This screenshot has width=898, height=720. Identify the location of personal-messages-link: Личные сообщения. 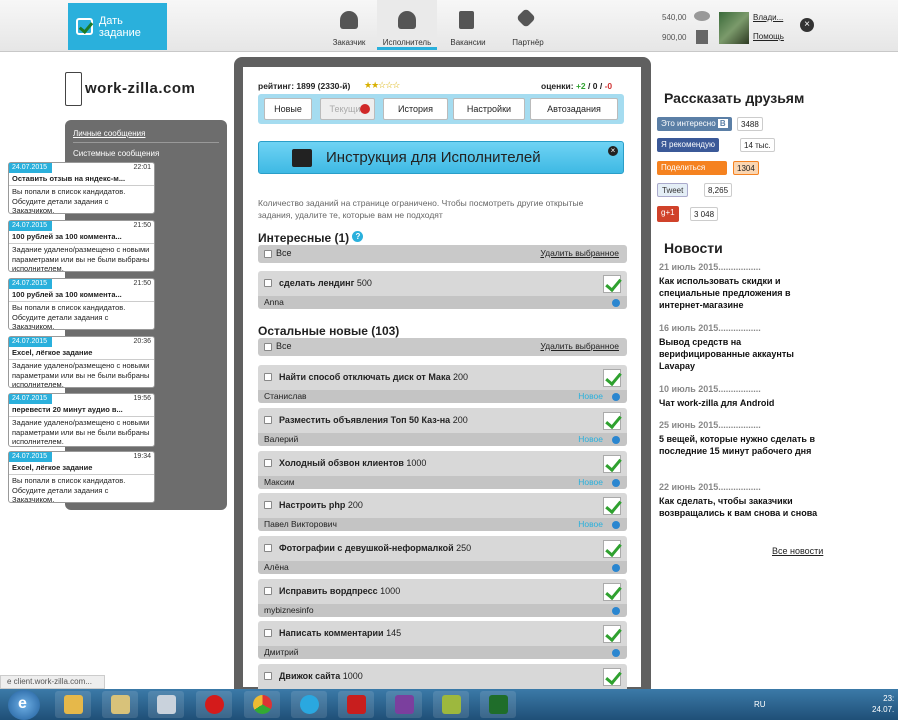
(105, 133).